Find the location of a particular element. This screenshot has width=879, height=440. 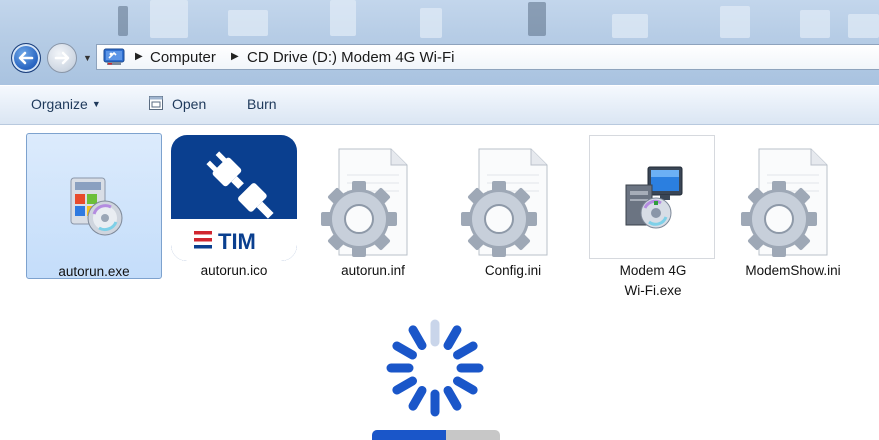

setup-icon is located at coordinates (654, 197).